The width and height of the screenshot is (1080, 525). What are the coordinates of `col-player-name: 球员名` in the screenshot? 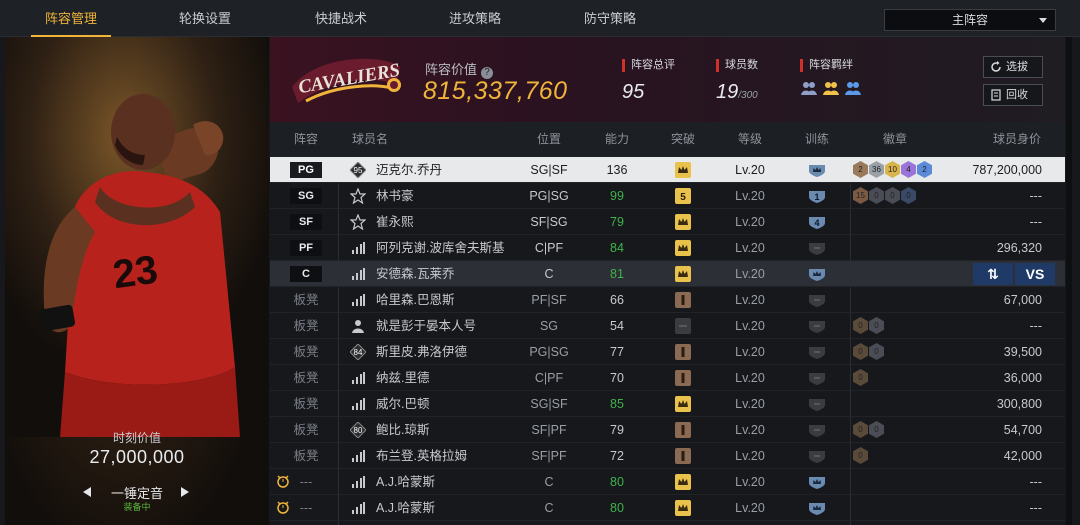 It's located at (392, 139).